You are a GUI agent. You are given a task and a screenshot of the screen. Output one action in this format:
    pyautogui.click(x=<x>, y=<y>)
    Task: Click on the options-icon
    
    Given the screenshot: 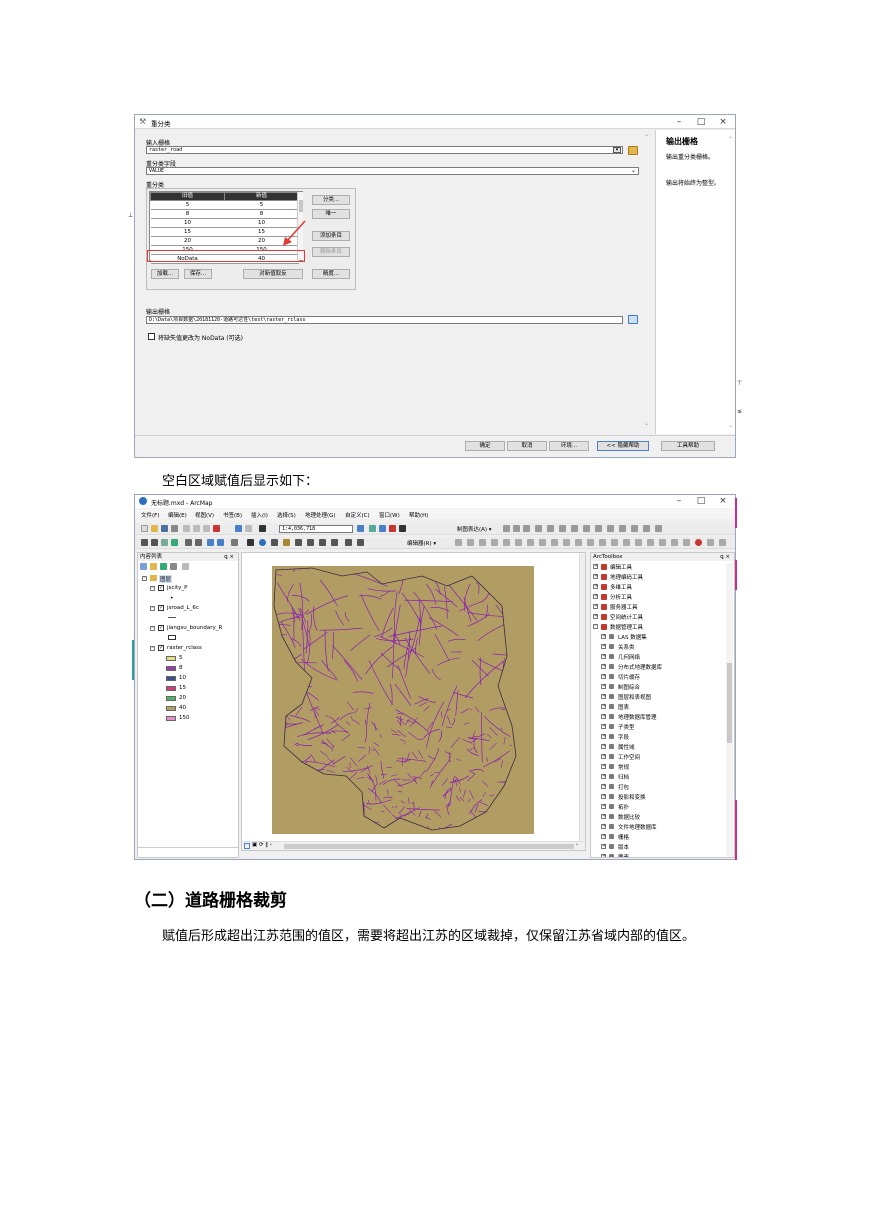 What is the action you would take?
    pyautogui.click(x=185, y=566)
    